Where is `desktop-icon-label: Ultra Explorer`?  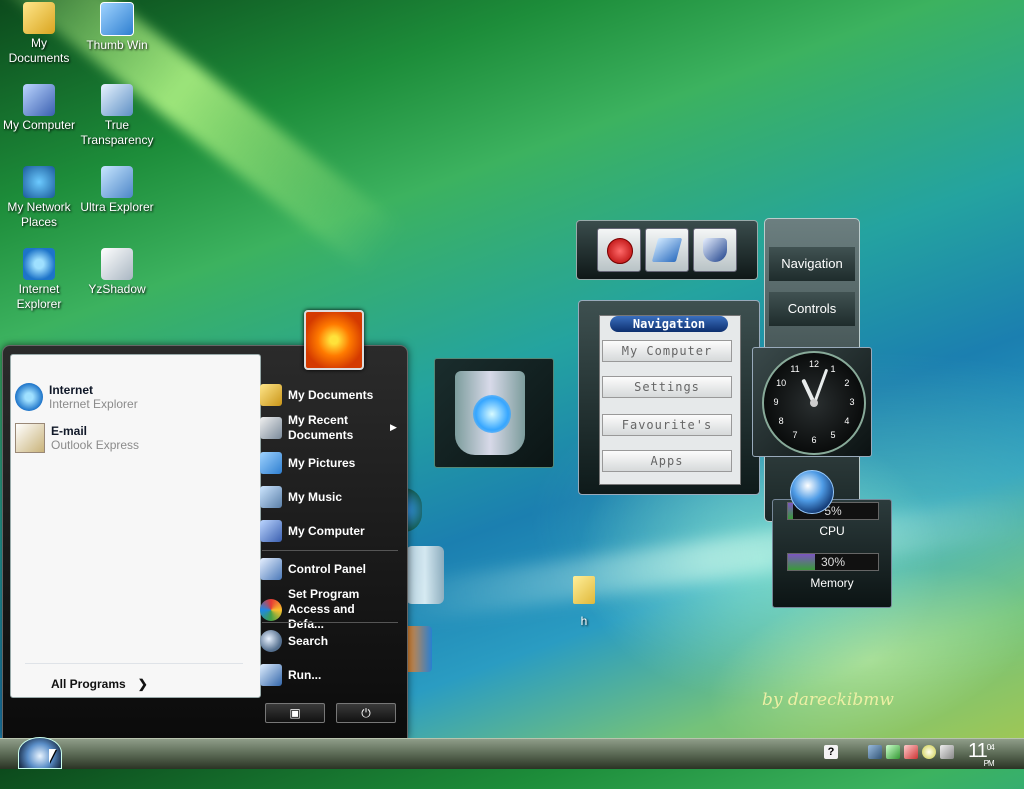 desktop-icon-label: Ultra Explorer is located at coordinates (117, 207).